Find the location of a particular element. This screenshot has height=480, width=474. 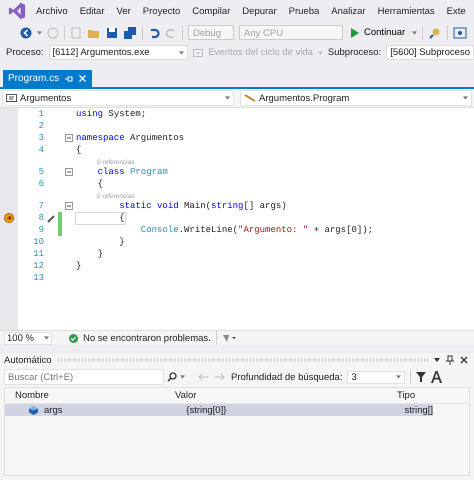

code-line: namespace Argumentos is located at coordinates (130, 138).